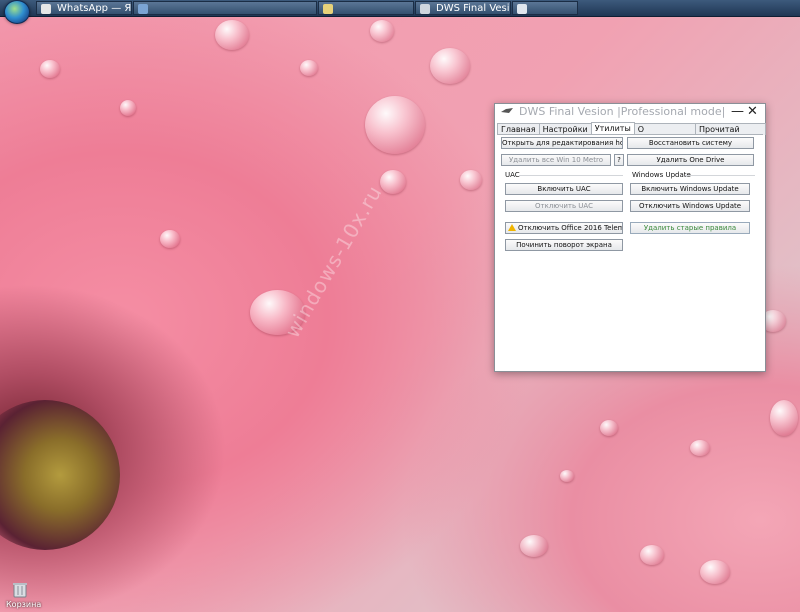  What do you see at coordinates (512, 175) in the screenshot?
I see `uac-group-label: UAC` at bounding box center [512, 175].